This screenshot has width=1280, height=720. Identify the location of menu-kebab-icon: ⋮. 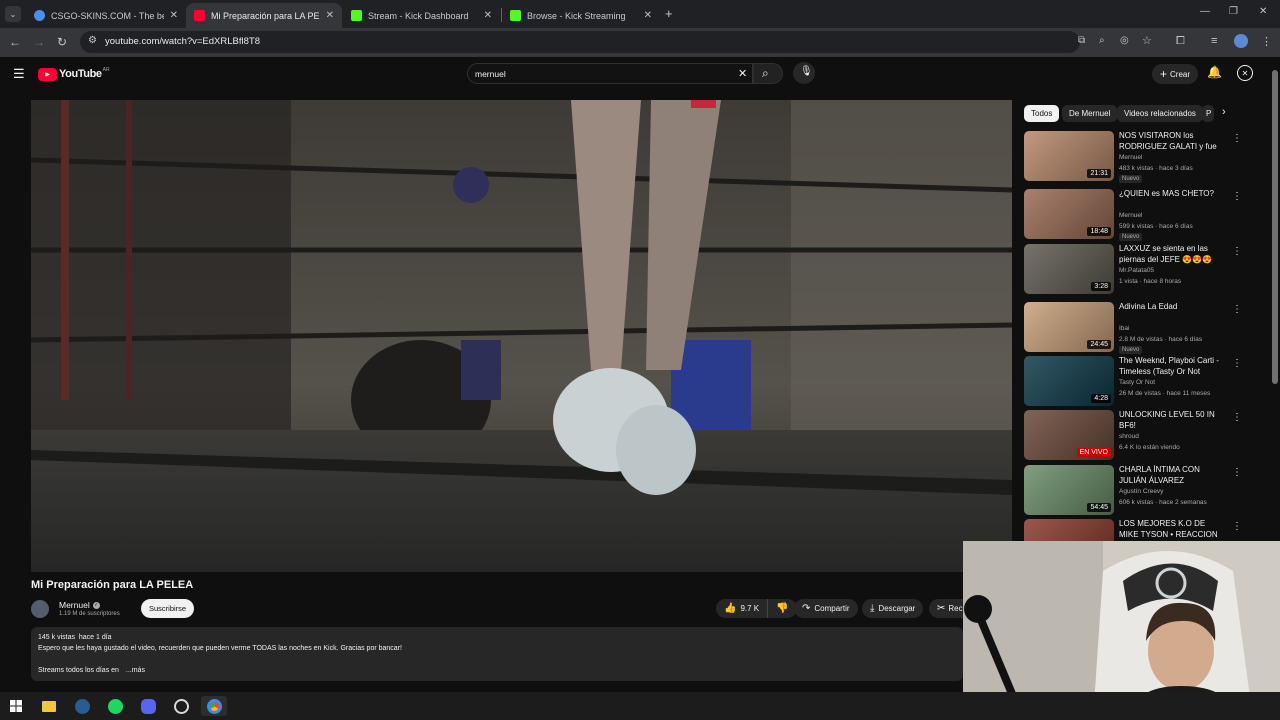
(1266, 41).